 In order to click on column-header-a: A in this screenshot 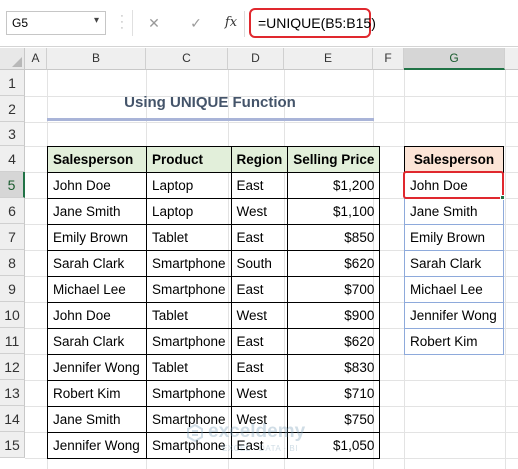, I will do `click(36, 59)`.